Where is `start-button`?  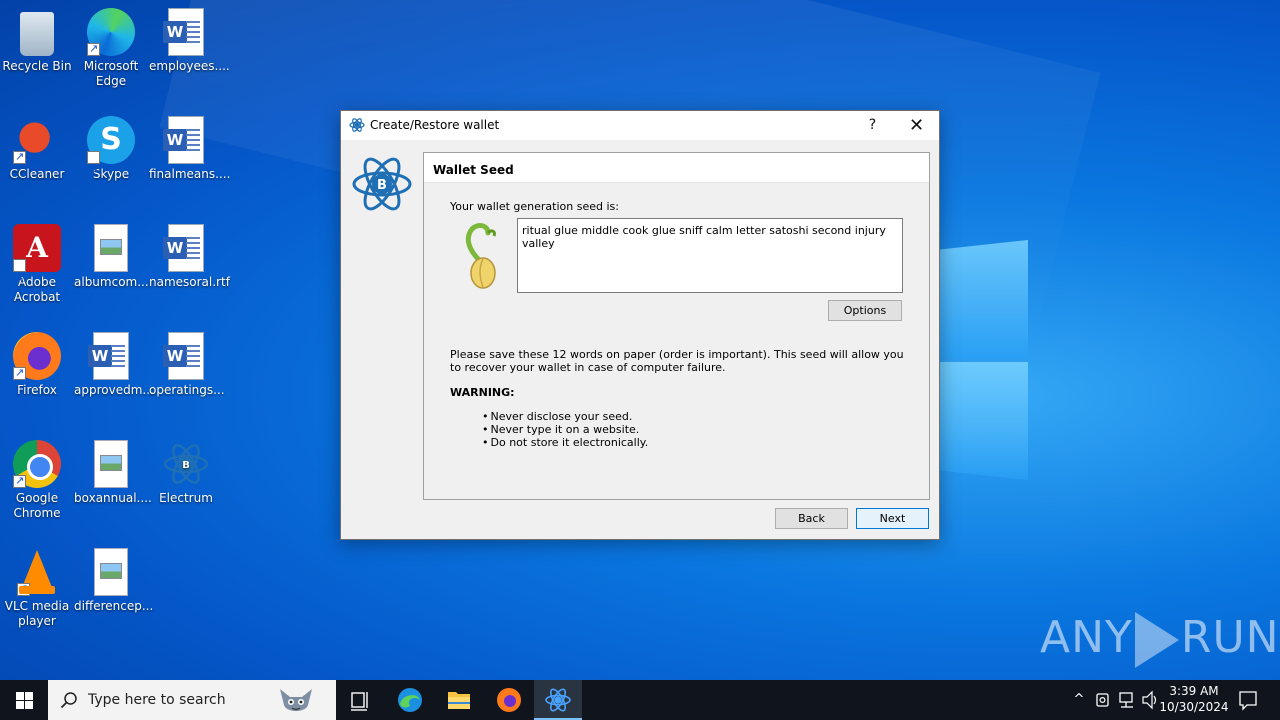 start-button is located at coordinates (24, 700).